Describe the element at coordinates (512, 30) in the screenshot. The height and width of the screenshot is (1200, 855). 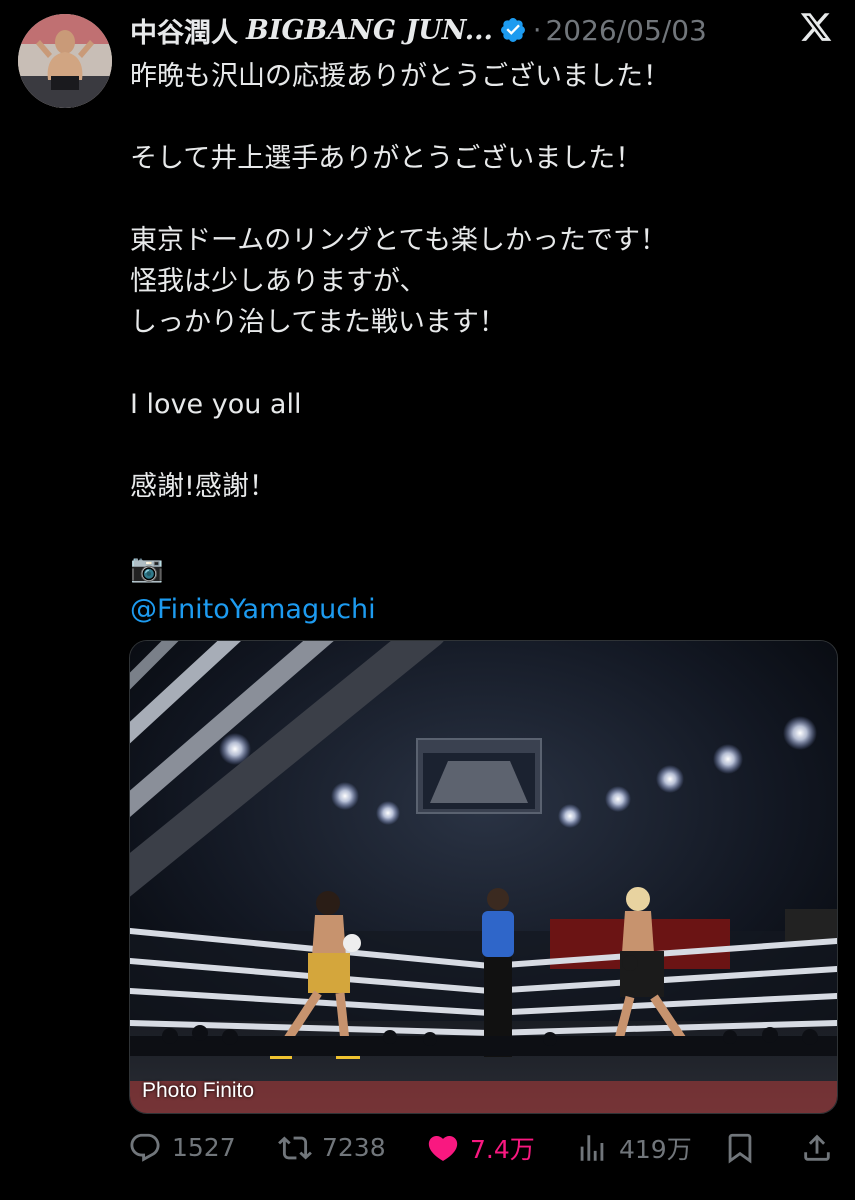
I see `verified-badge-icon` at that location.